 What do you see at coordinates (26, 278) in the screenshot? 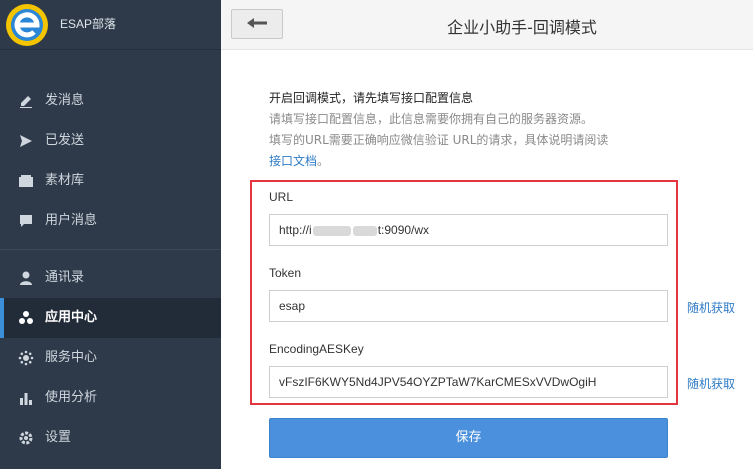
I see `user-icon` at bounding box center [26, 278].